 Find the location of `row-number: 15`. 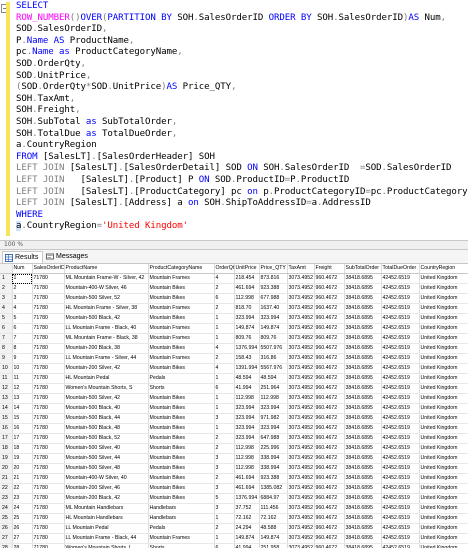

row-number: 15 is located at coordinates (6, 419).